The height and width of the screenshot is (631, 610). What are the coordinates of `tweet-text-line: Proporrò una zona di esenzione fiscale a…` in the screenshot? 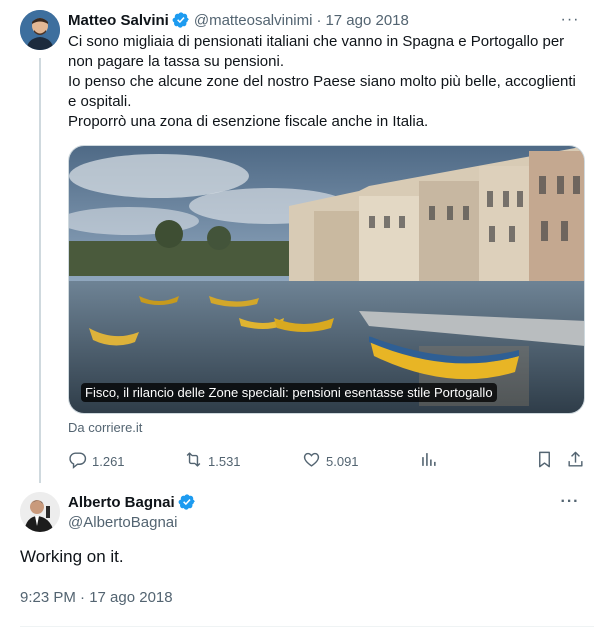 It's located at (248, 121).